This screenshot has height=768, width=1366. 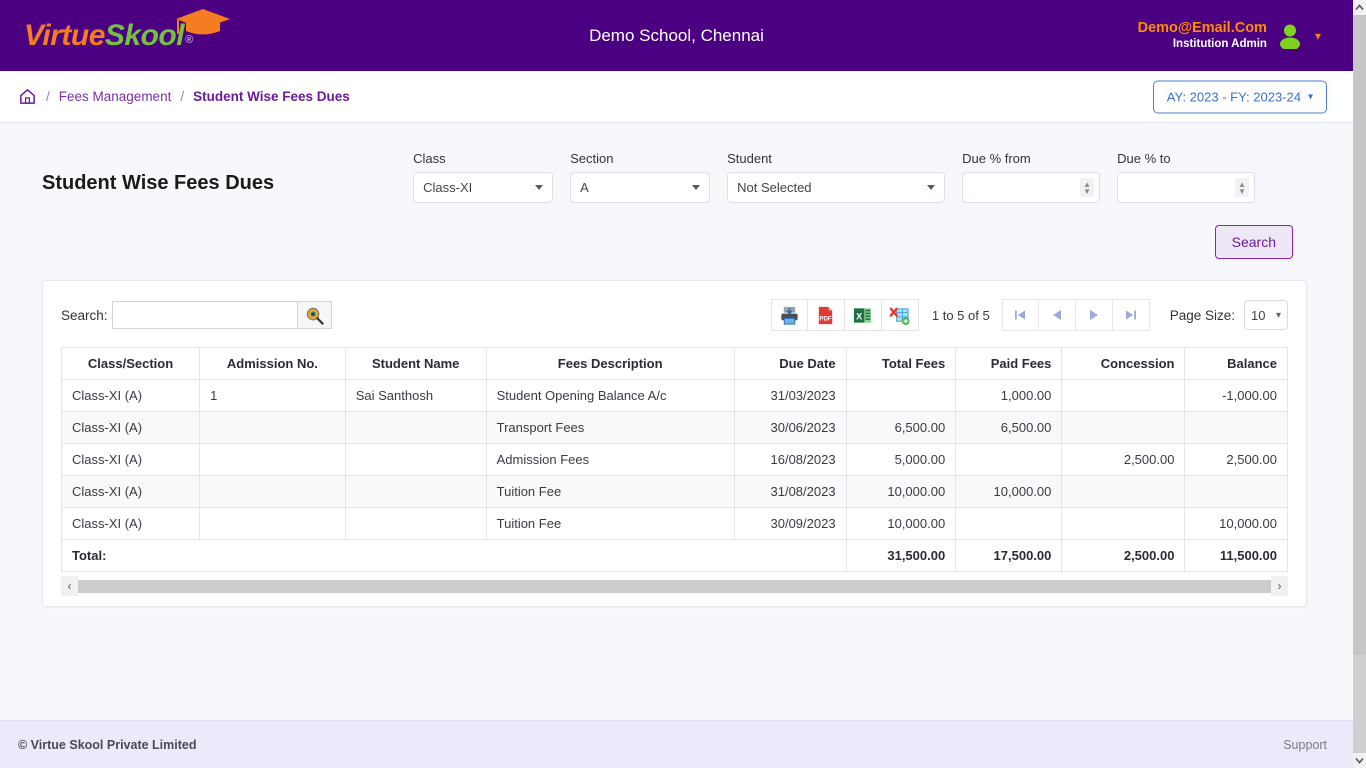 I want to click on scroll-up-button, so click(x=1359, y=7).